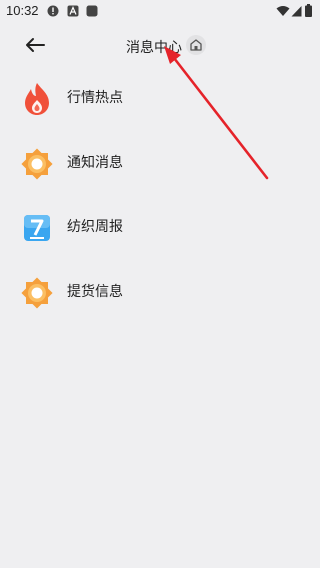 The width and height of the screenshot is (320, 568). I want to click on wifi-icon, so click(283, 11).